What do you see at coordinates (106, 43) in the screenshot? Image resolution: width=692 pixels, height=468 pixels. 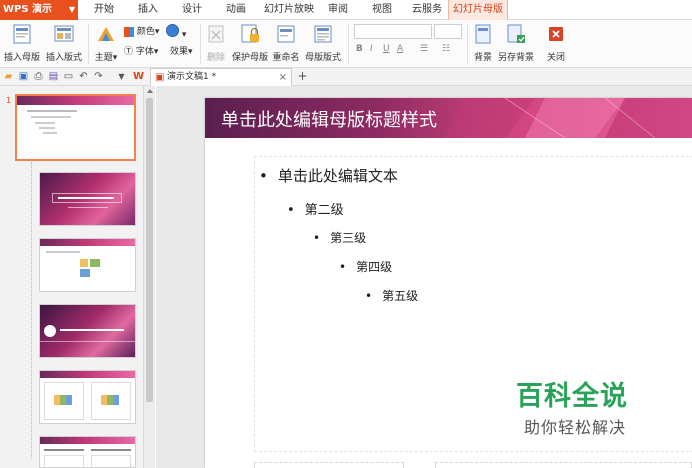 I see `theme-button: 主题▾` at bounding box center [106, 43].